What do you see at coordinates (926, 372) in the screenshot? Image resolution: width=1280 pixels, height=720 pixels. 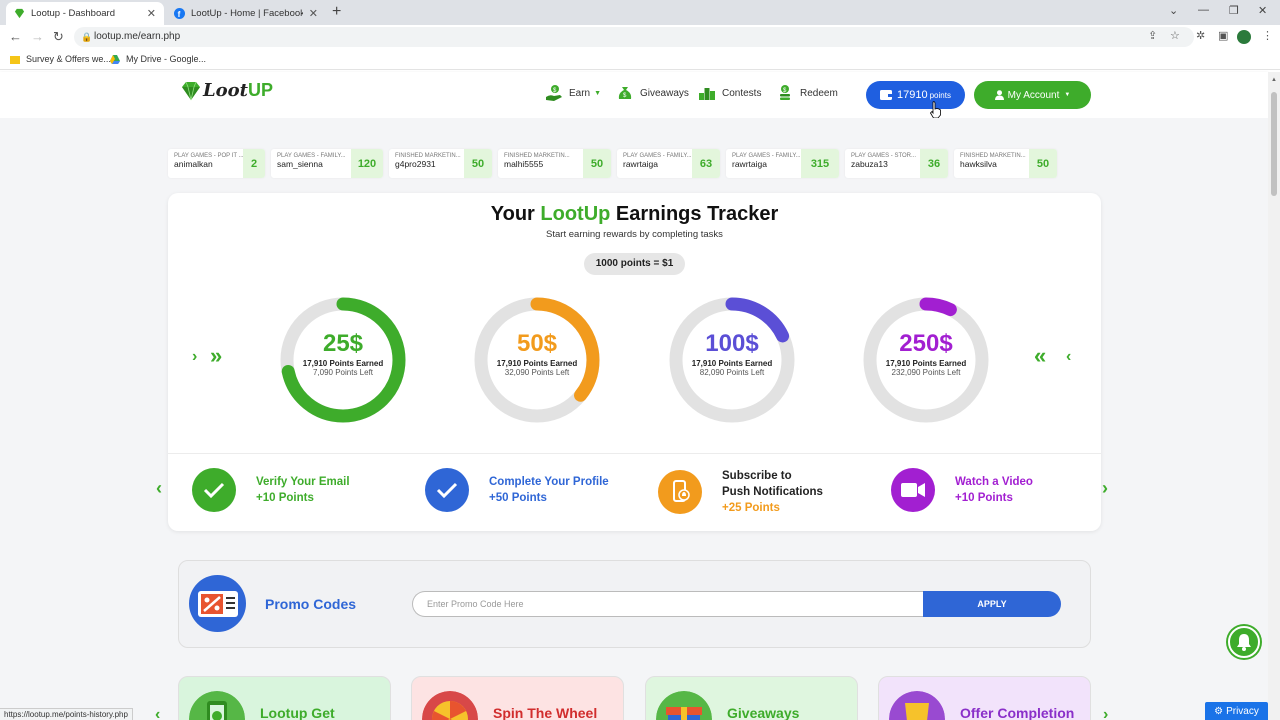 I see `goal-points-left: 232,090 Points Left` at bounding box center [926, 372].